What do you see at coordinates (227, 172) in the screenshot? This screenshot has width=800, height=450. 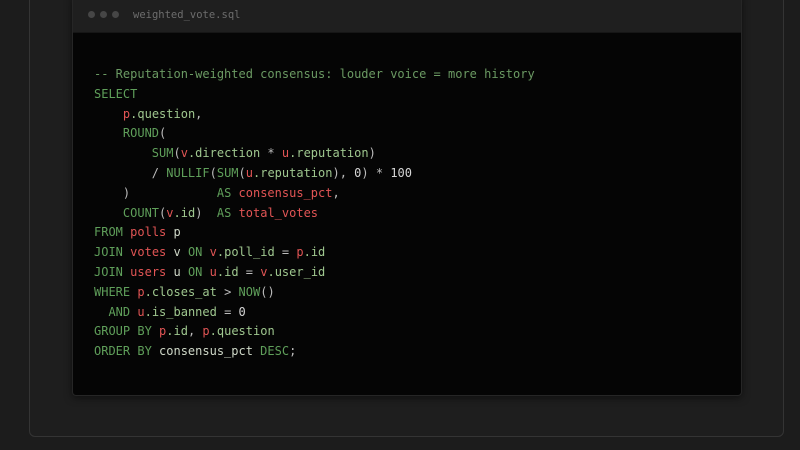 I see `code-token-keyword: SUM` at bounding box center [227, 172].